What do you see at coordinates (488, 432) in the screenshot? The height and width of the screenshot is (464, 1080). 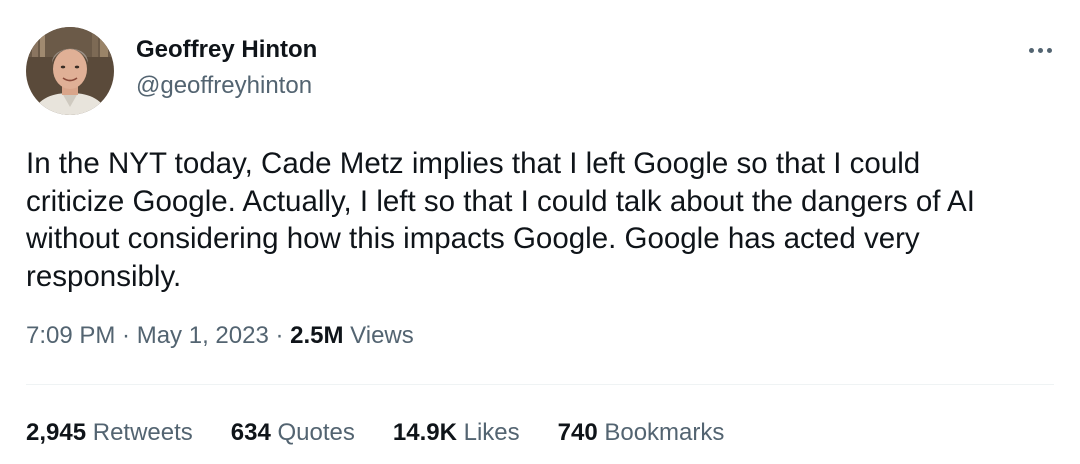 I see `likes-label: Likes` at bounding box center [488, 432].